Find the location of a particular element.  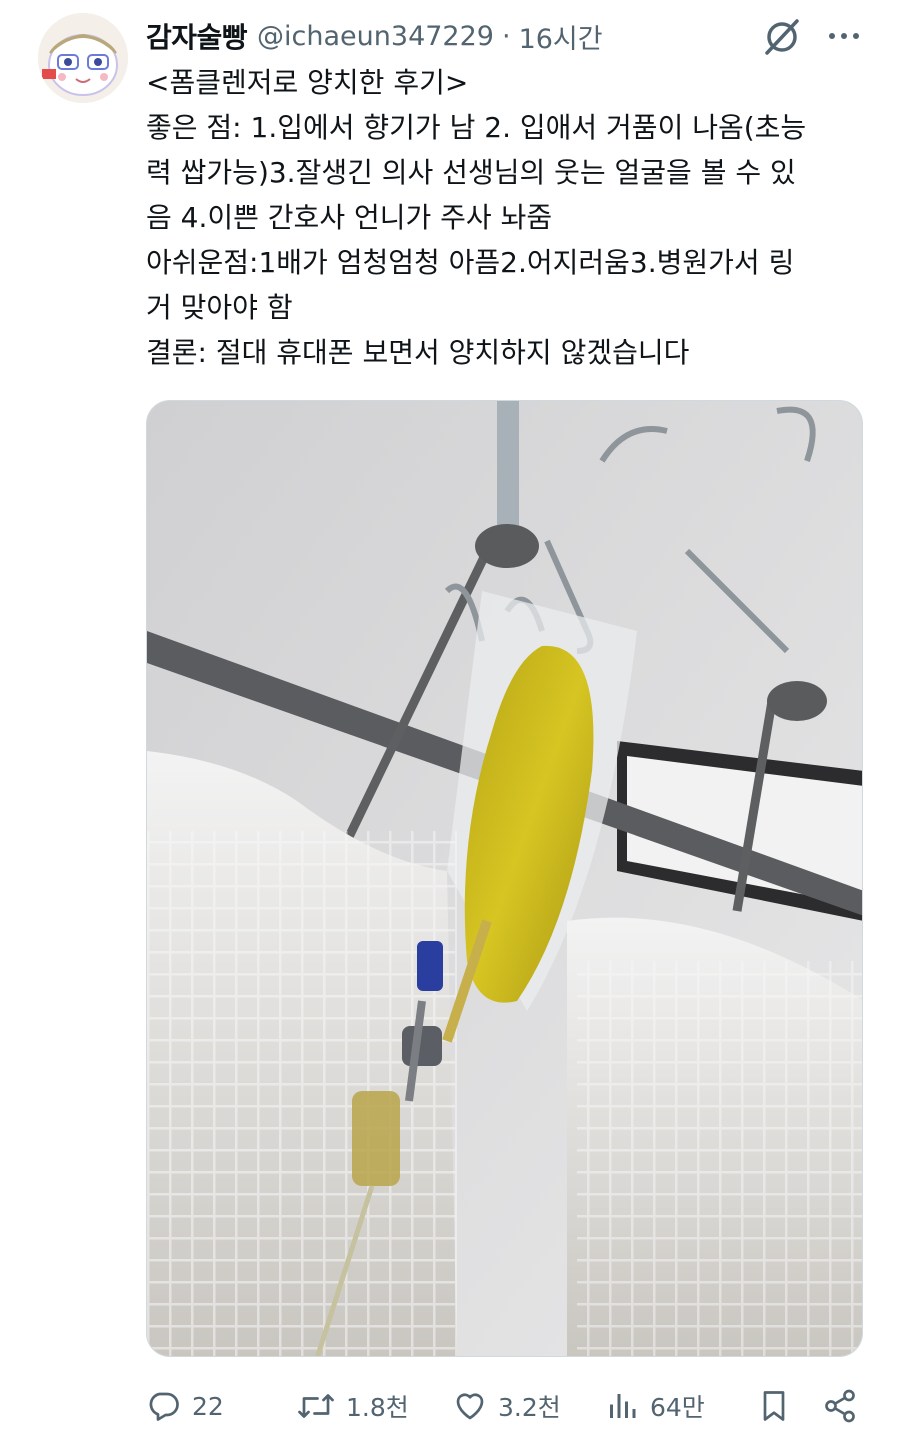

timestamp: 16시간 is located at coordinates (561, 36).